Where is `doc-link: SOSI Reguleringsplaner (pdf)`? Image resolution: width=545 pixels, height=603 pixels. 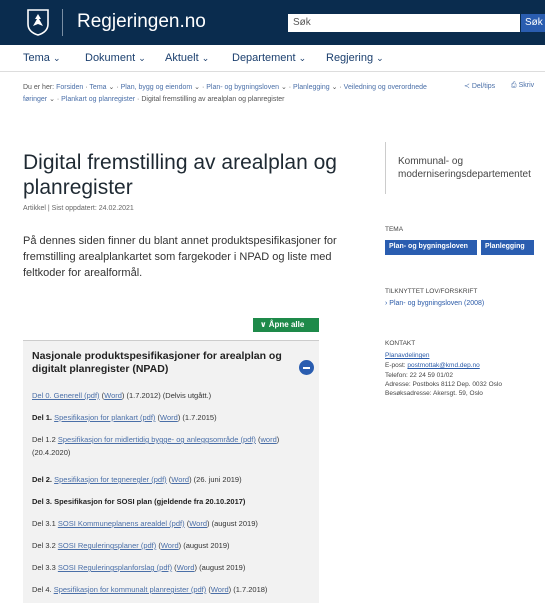
doc-link: SOSI Reguleringsplaner (pdf) is located at coordinates (107, 545).